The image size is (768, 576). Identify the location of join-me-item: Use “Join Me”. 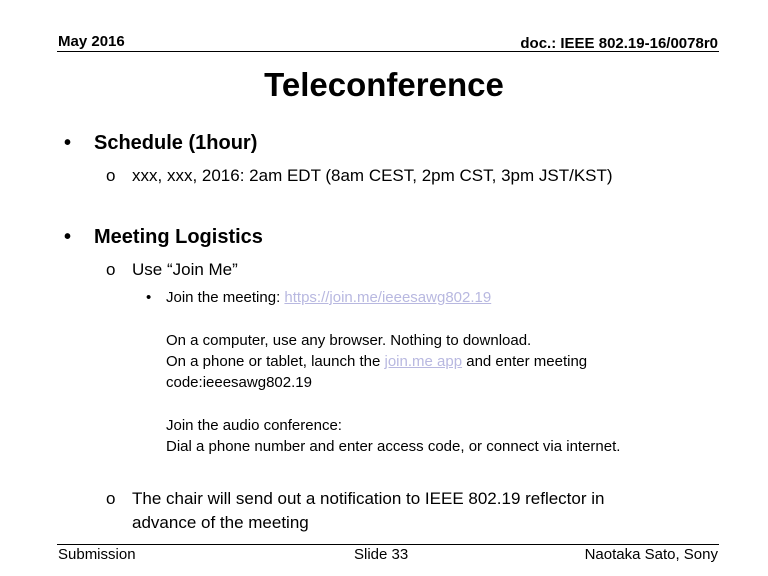
(185, 269).